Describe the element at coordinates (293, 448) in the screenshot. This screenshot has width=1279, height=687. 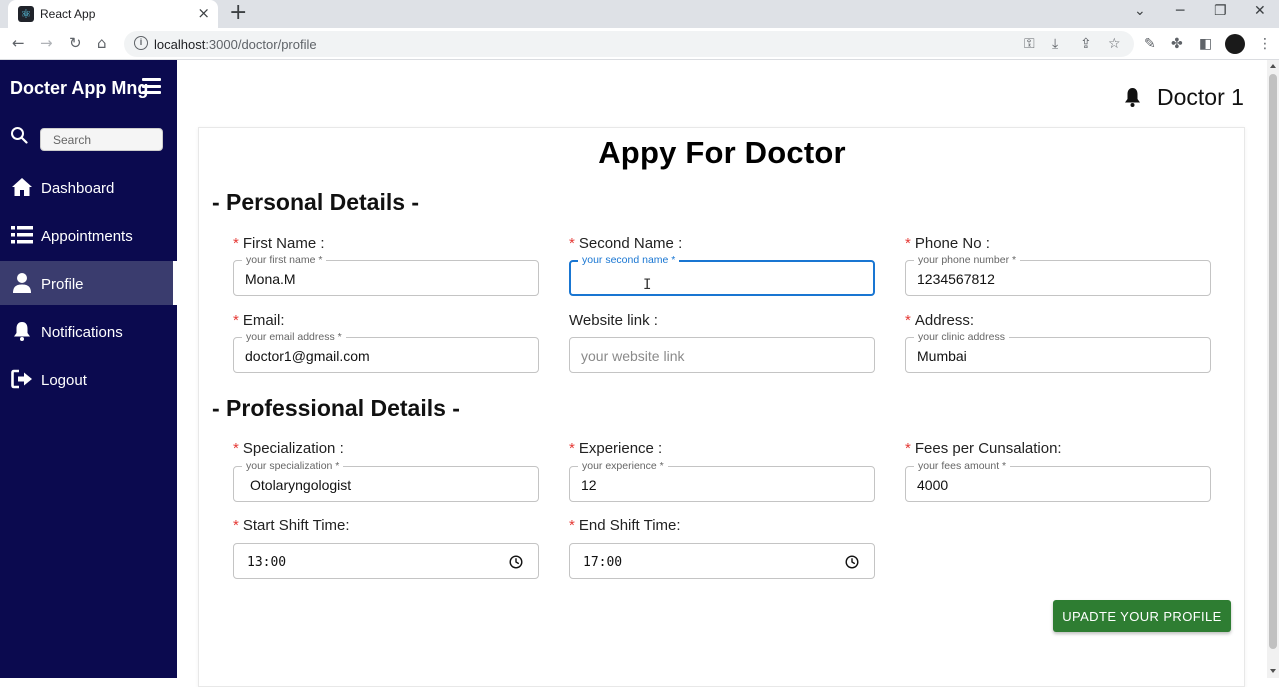
I see `specialization-label-text: Specialization :` at that location.